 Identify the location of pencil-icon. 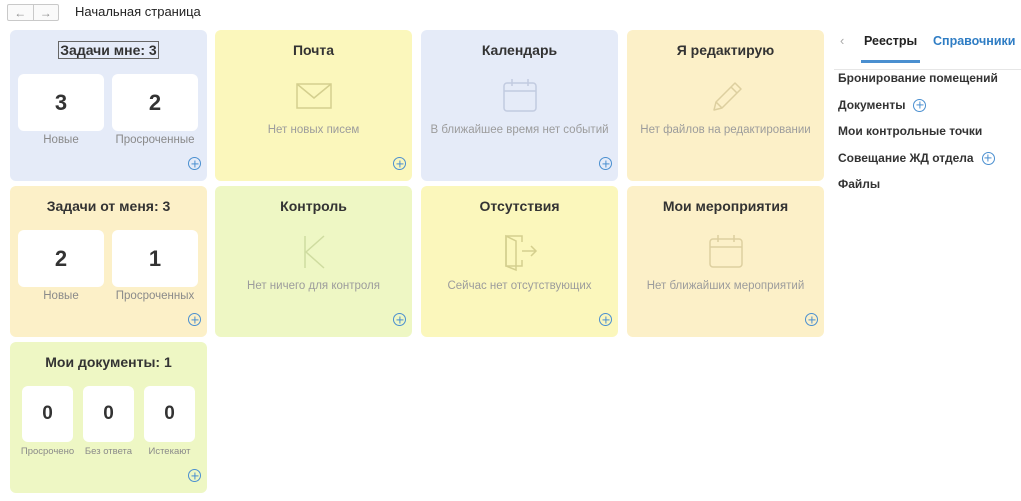
(727, 96).